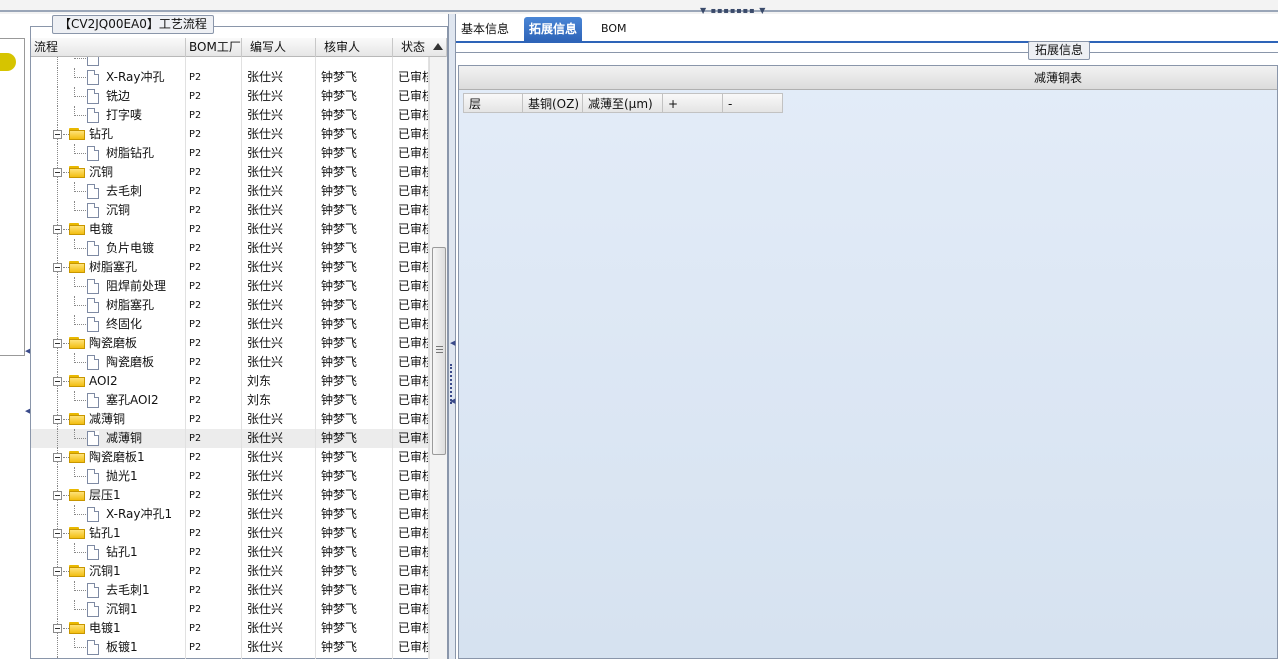  What do you see at coordinates (108, 457) in the screenshot?
I see `flow-cell: 陶瓷磨板1` at bounding box center [108, 457].